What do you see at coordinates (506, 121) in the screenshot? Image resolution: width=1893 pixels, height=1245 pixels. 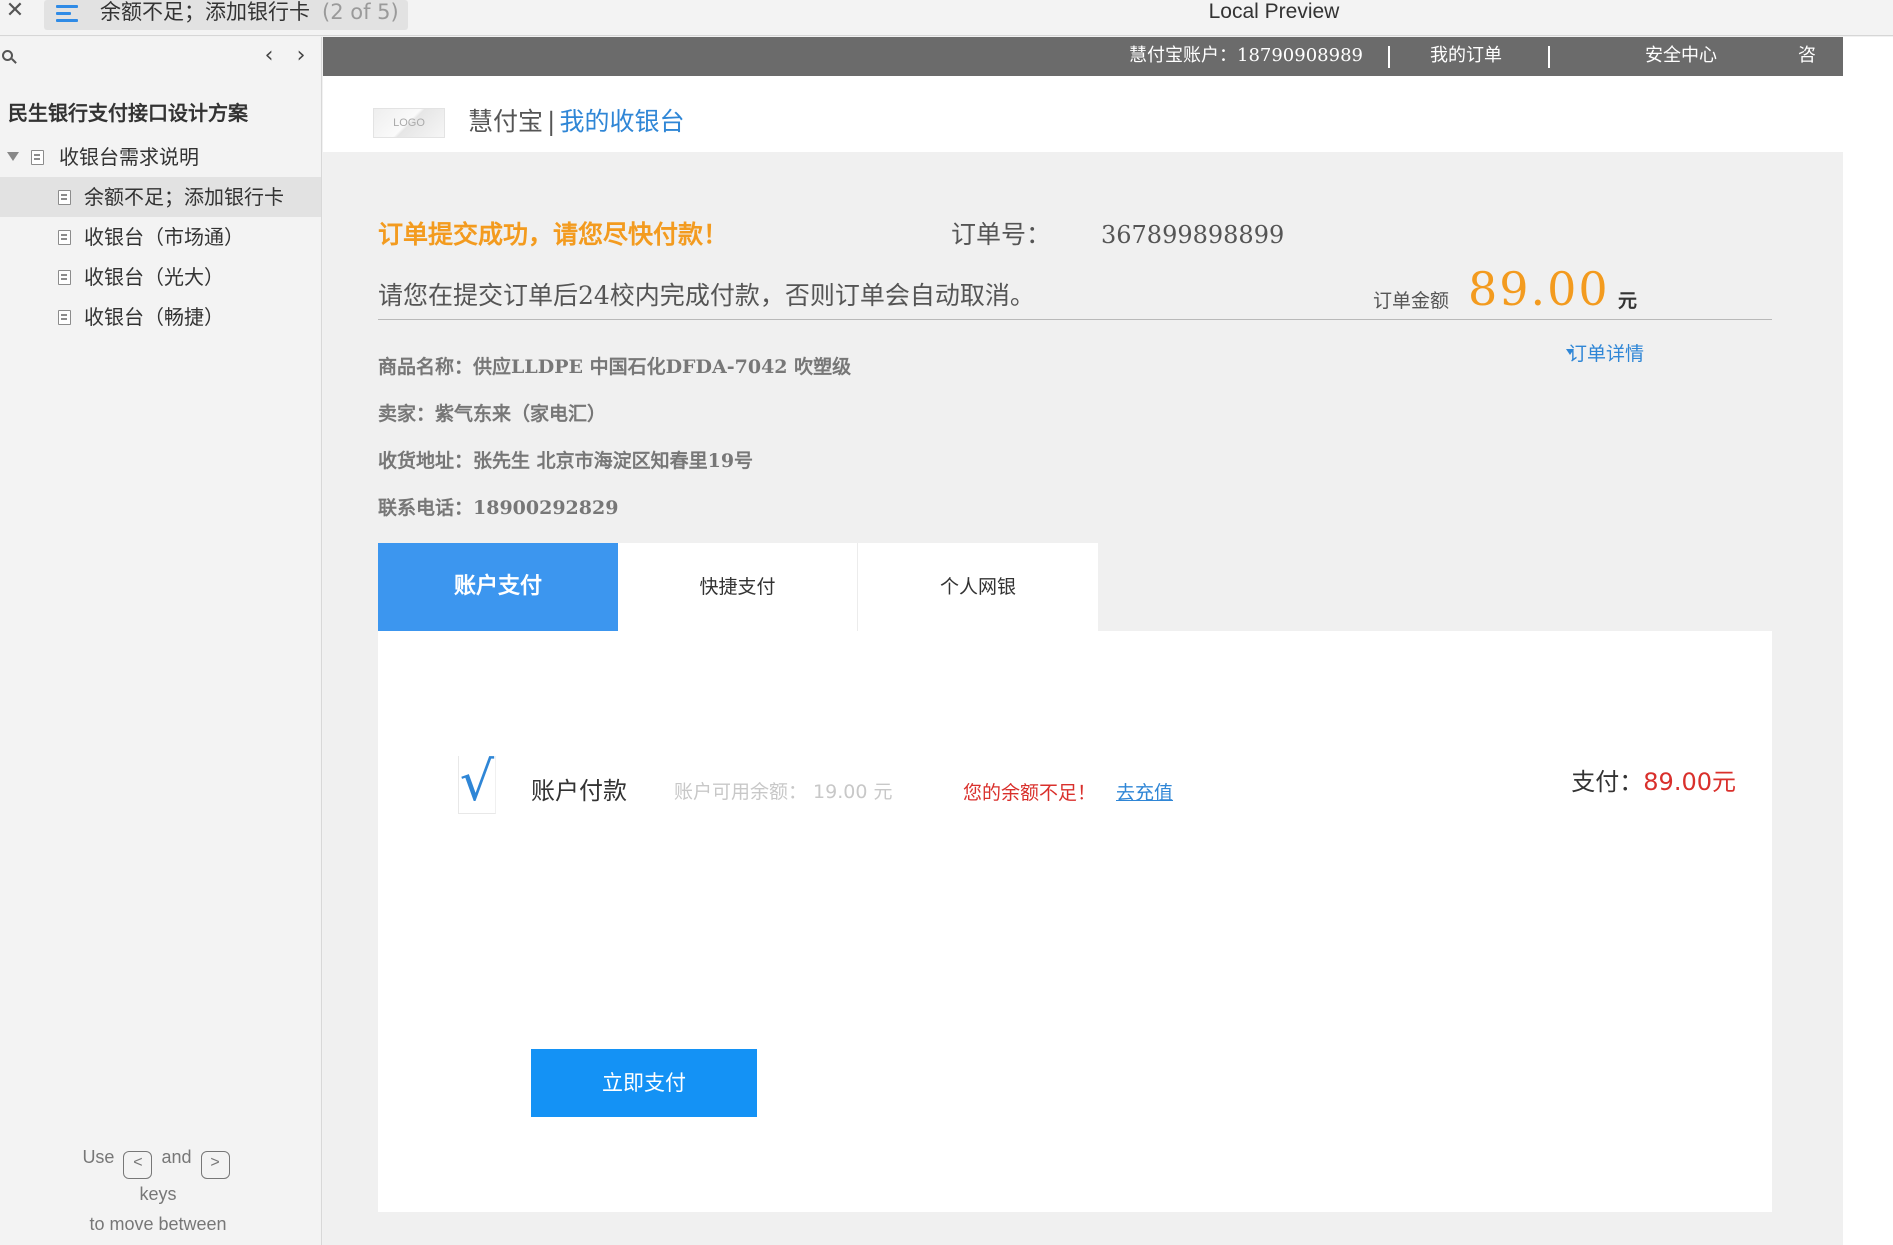 I see `brand-name: 慧付宝` at bounding box center [506, 121].